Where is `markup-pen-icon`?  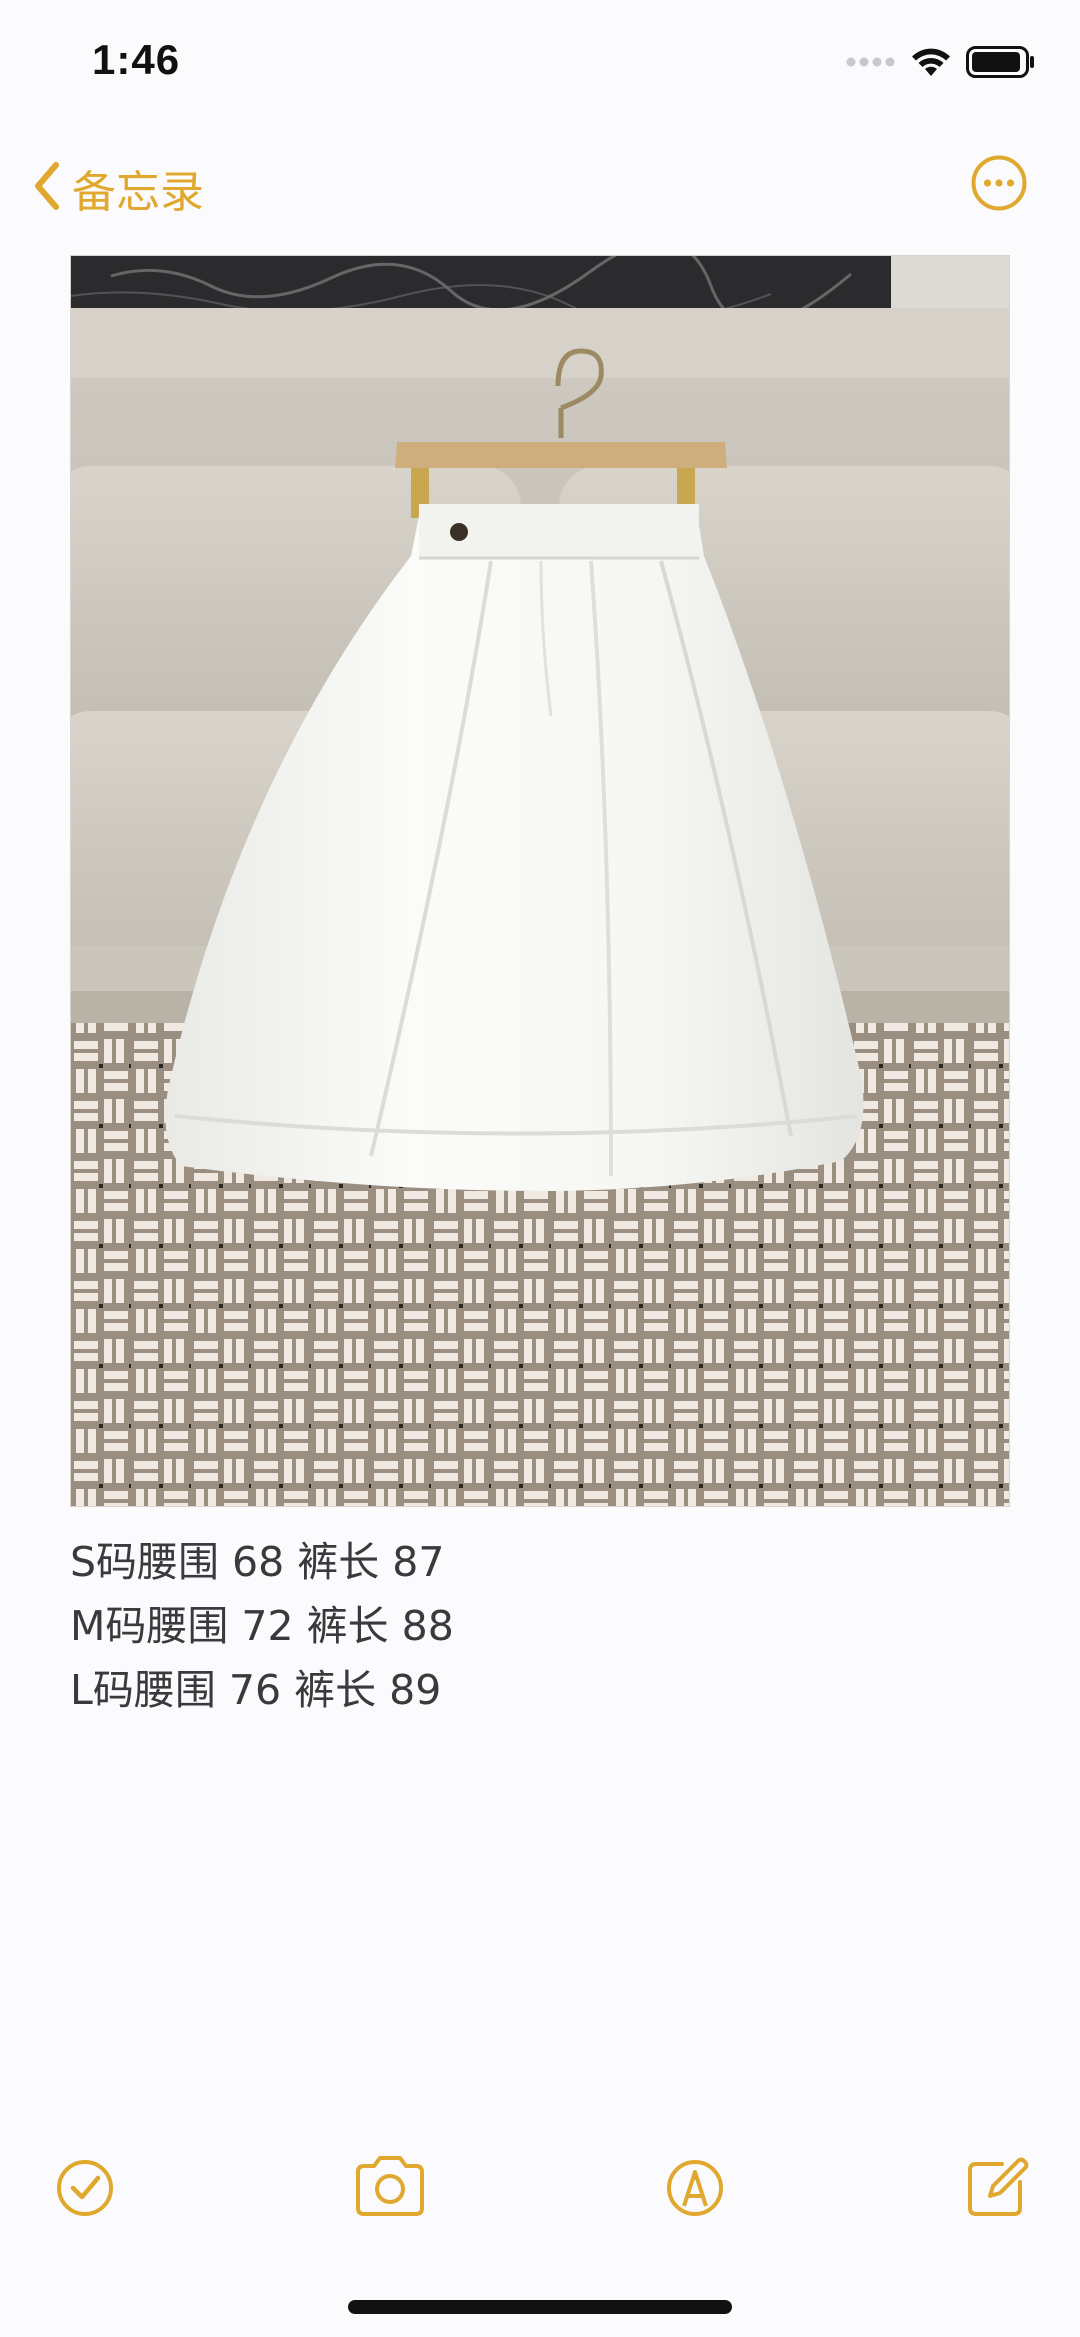 markup-pen-icon is located at coordinates (695, 2192).